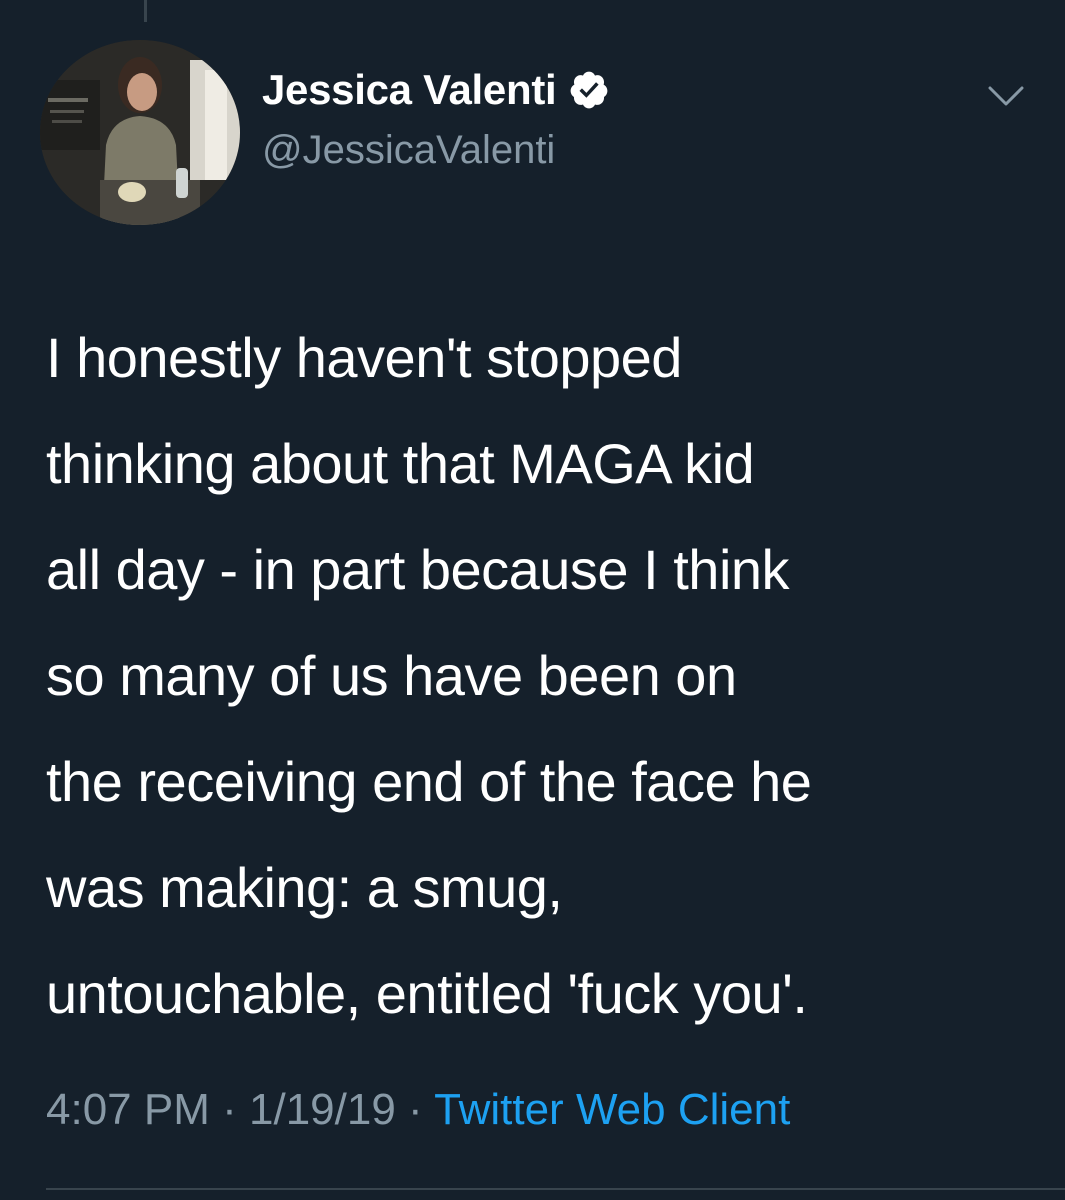 The image size is (1065, 1200). What do you see at coordinates (400, 463) in the screenshot?
I see `tweet-text-line: thinking about that MAGA kid` at bounding box center [400, 463].